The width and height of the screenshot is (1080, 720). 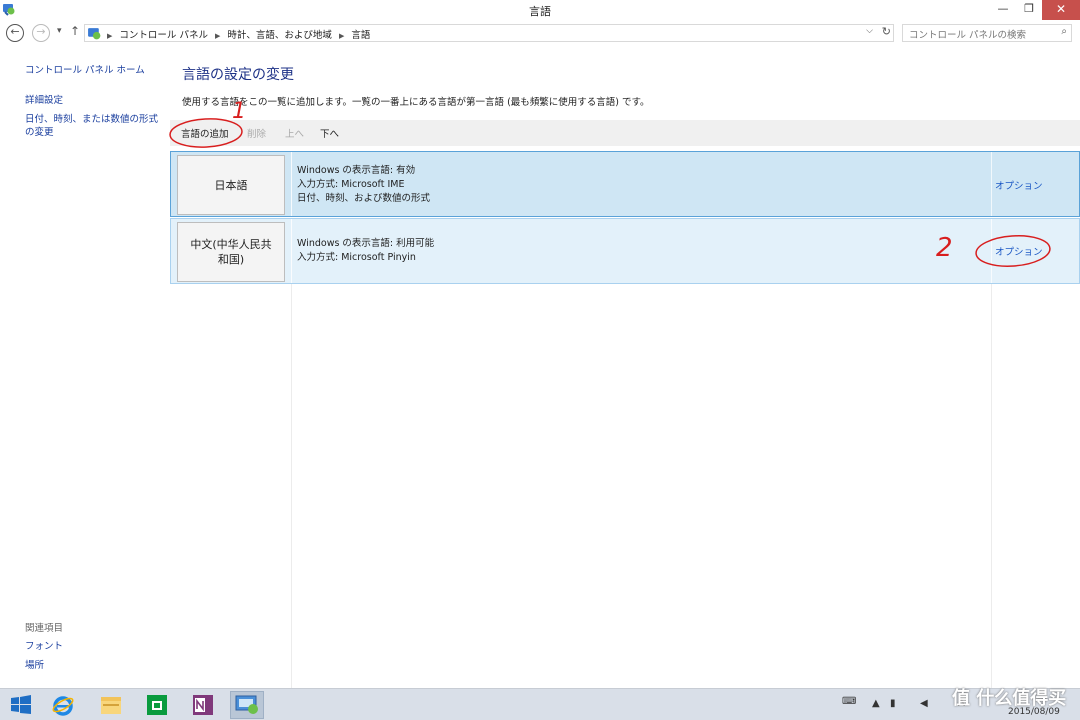 What do you see at coordinates (876, 703) in the screenshot?
I see `show-hidden-icons-icon: ▲` at bounding box center [876, 703].